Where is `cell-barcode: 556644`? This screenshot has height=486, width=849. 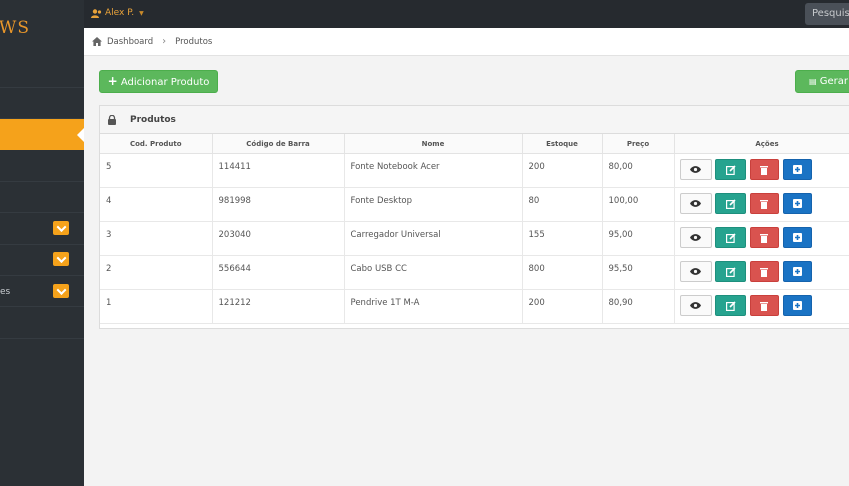 cell-barcode: 556644 is located at coordinates (278, 272).